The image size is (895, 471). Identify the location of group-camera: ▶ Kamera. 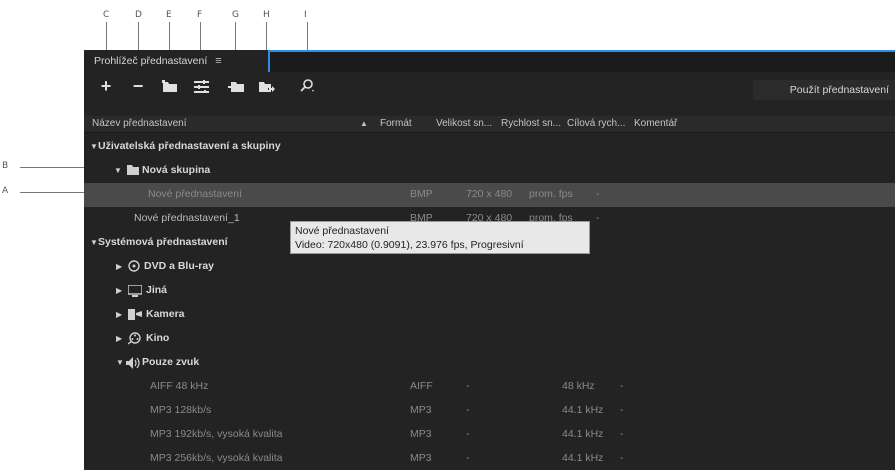
(489, 315).